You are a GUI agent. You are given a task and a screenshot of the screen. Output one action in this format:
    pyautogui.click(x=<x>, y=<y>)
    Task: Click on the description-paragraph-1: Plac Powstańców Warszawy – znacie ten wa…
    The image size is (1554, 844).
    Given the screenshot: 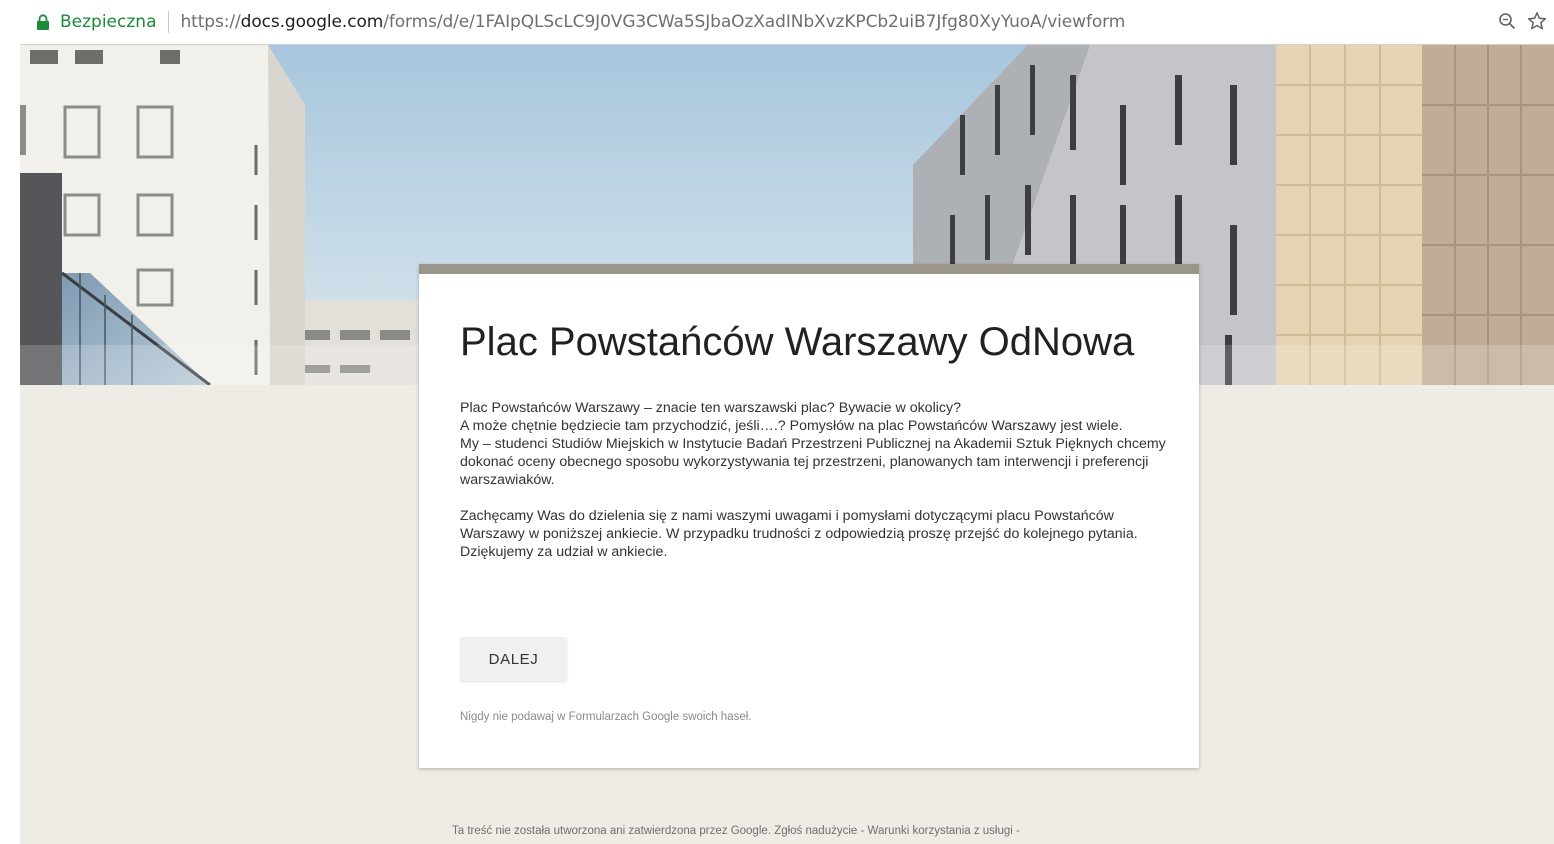 What is the action you would take?
    pyautogui.click(x=816, y=444)
    